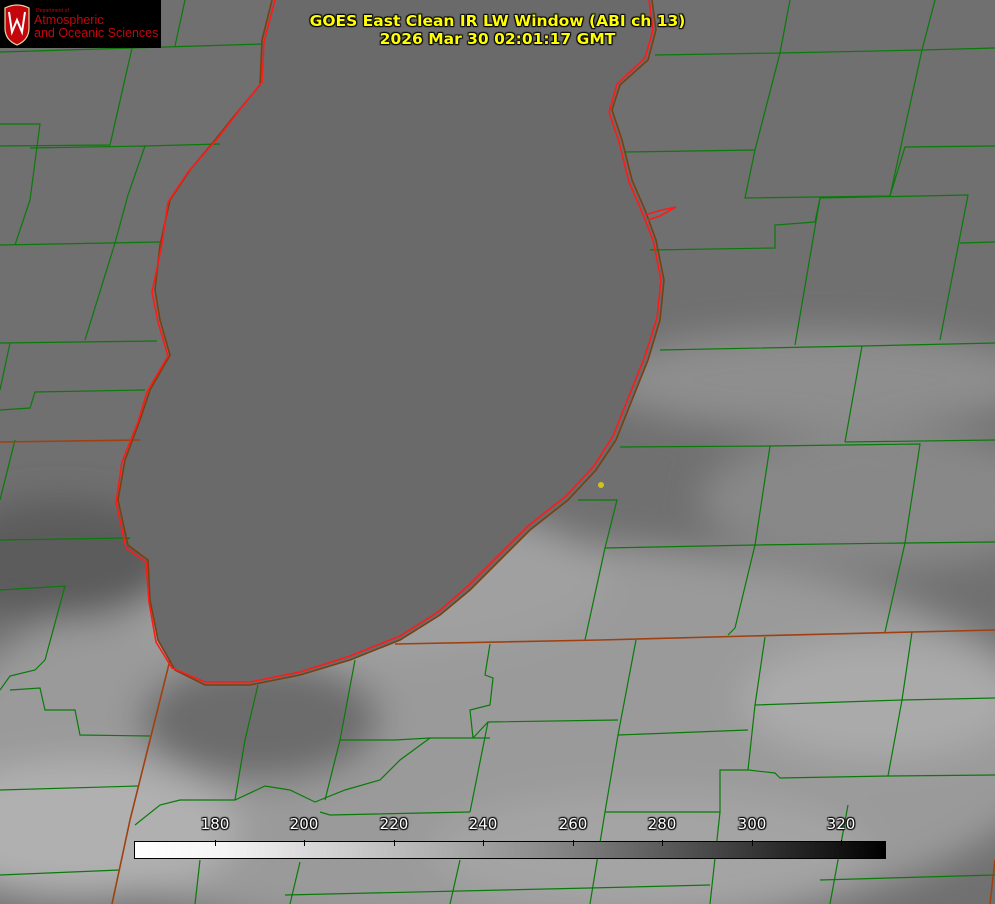 The height and width of the screenshot is (904, 995). Describe the element at coordinates (497, 21) in the screenshot. I see `image-title: GOES East Clean IR LW Window (ABI ch 13)` at that location.